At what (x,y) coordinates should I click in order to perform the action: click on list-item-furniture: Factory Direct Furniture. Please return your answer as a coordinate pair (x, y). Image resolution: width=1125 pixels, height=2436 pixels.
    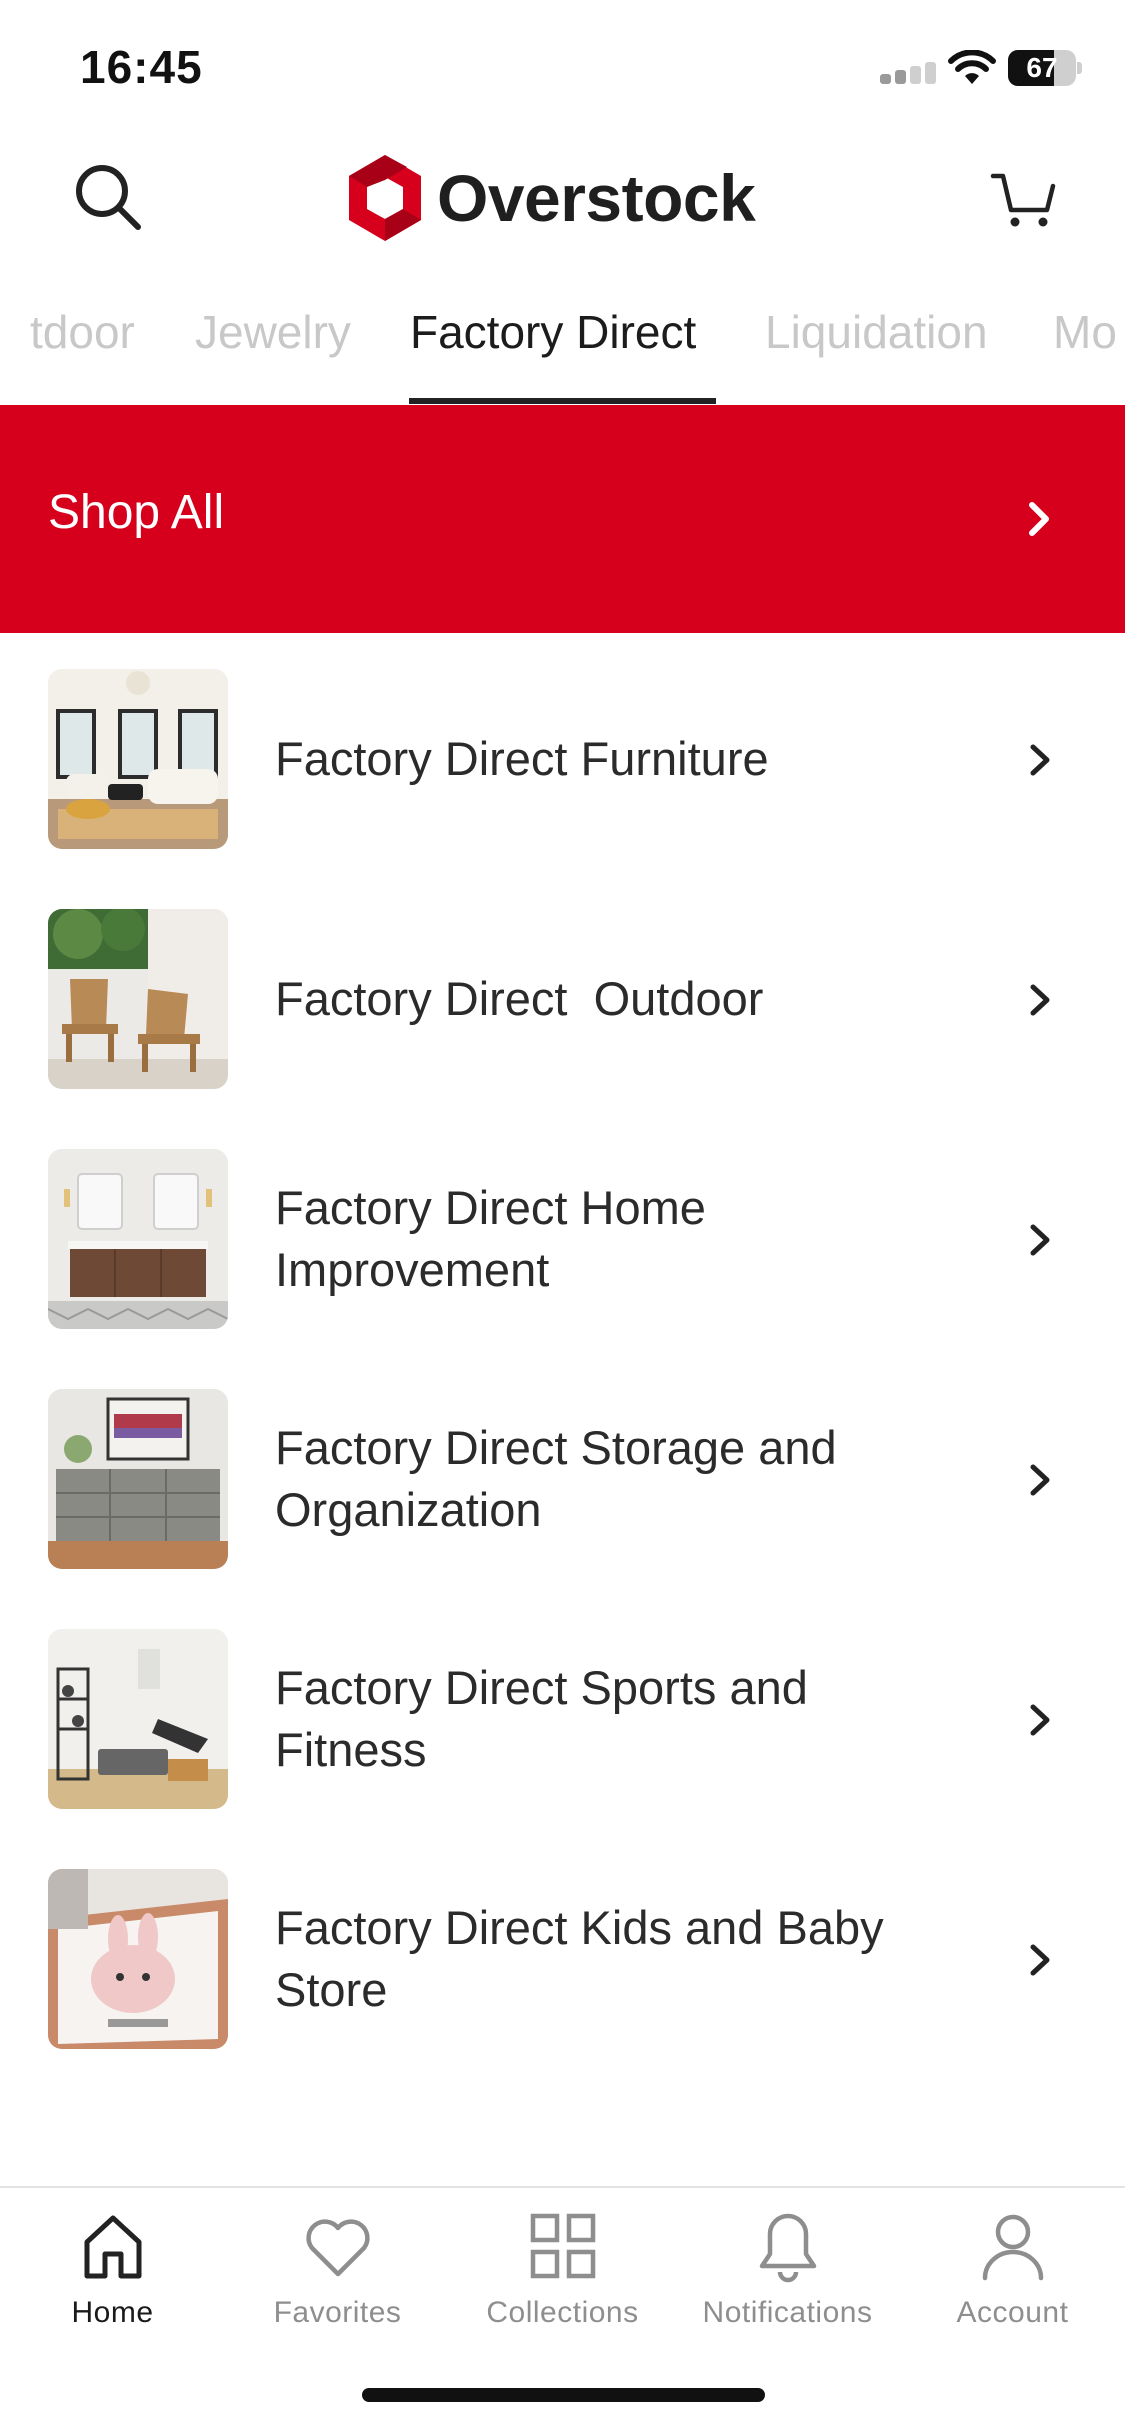
    Looking at the image, I should click on (562, 753).